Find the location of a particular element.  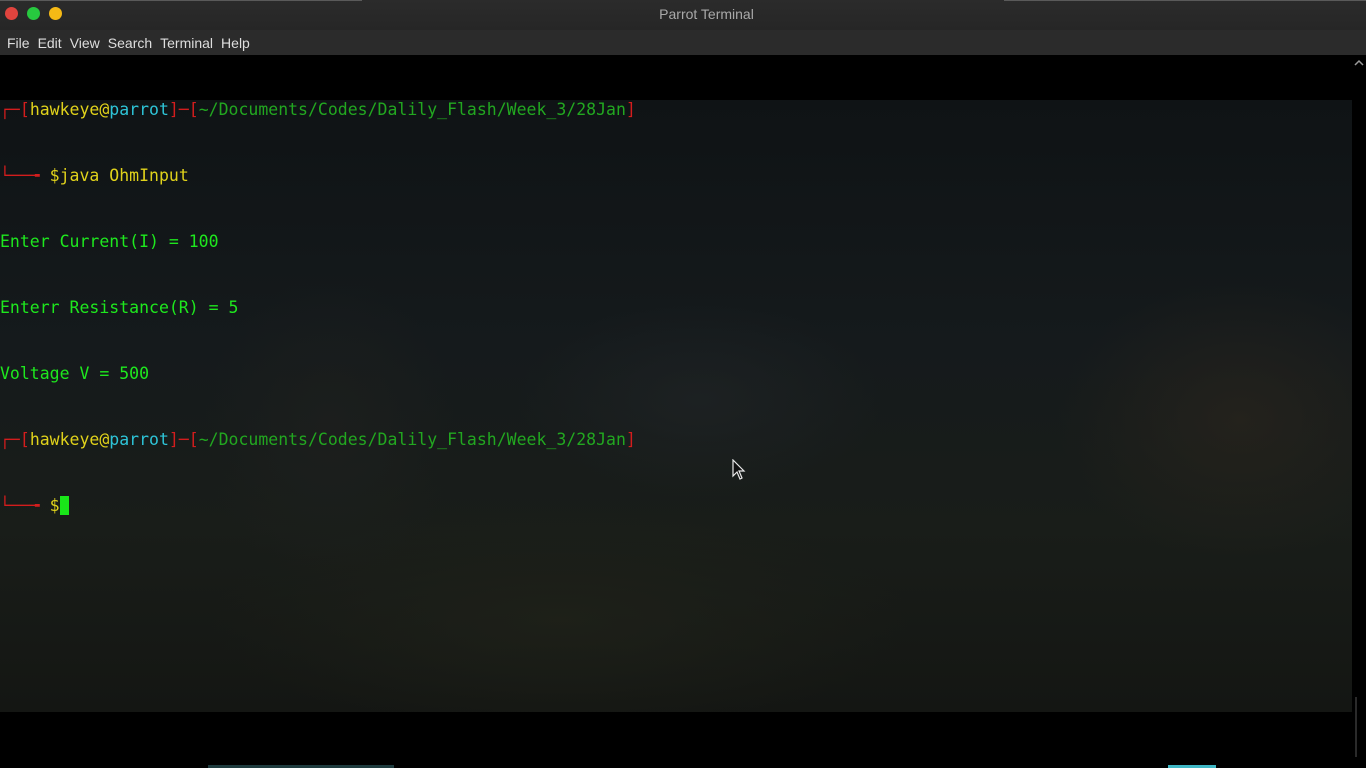

command-line: └──╼ $java OhmInput is located at coordinates (94, 175).